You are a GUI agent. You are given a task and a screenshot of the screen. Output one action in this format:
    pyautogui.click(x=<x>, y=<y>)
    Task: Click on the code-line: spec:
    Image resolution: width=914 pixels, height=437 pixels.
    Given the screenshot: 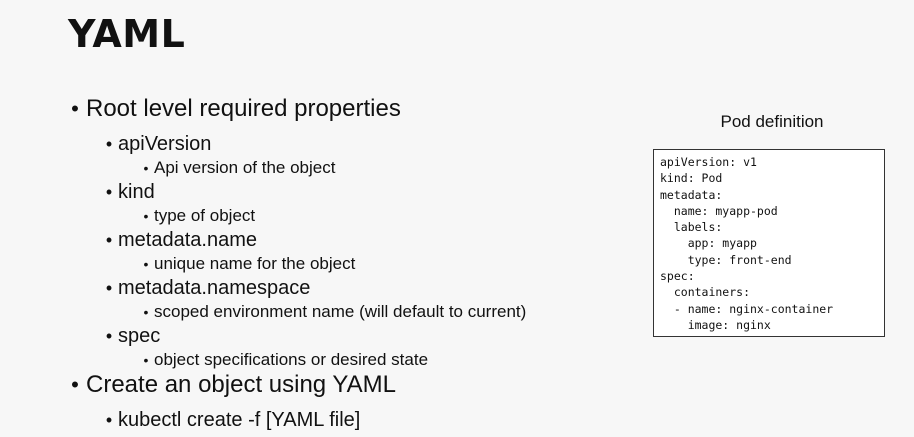 What is the action you would take?
    pyautogui.click(x=677, y=276)
    